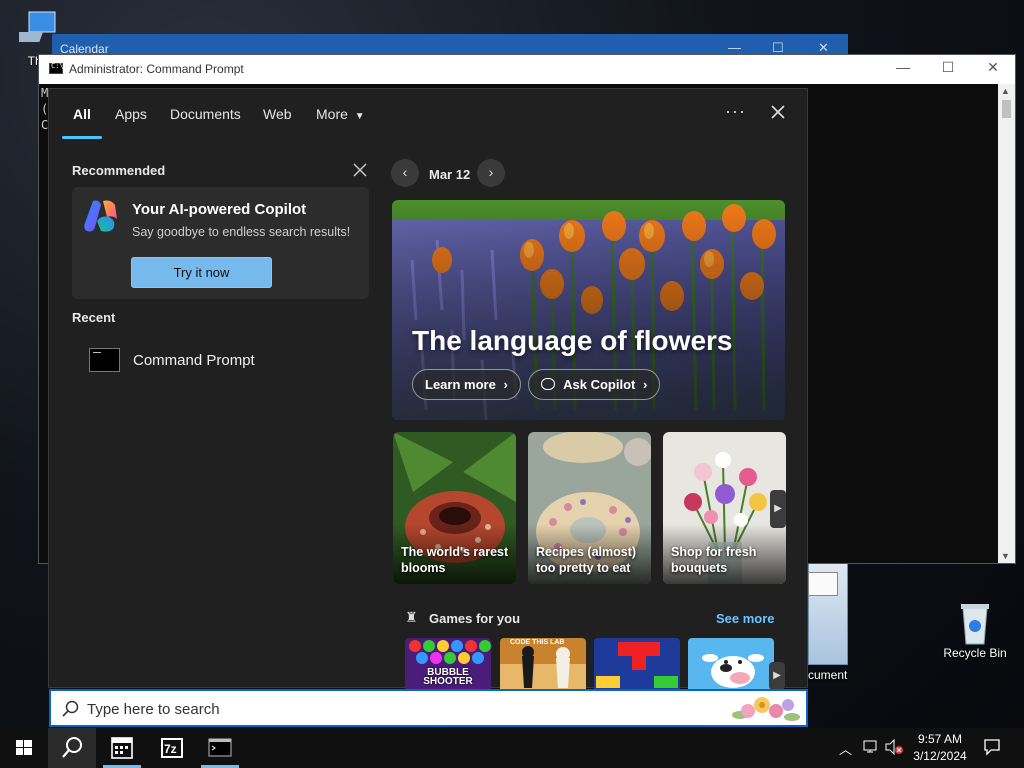 The width and height of the screenshot is (1024, 768). What do you see at coordinates (277, 114) in the screenshot?
I see `tab-web: Web` at bounding box center [277, 114].